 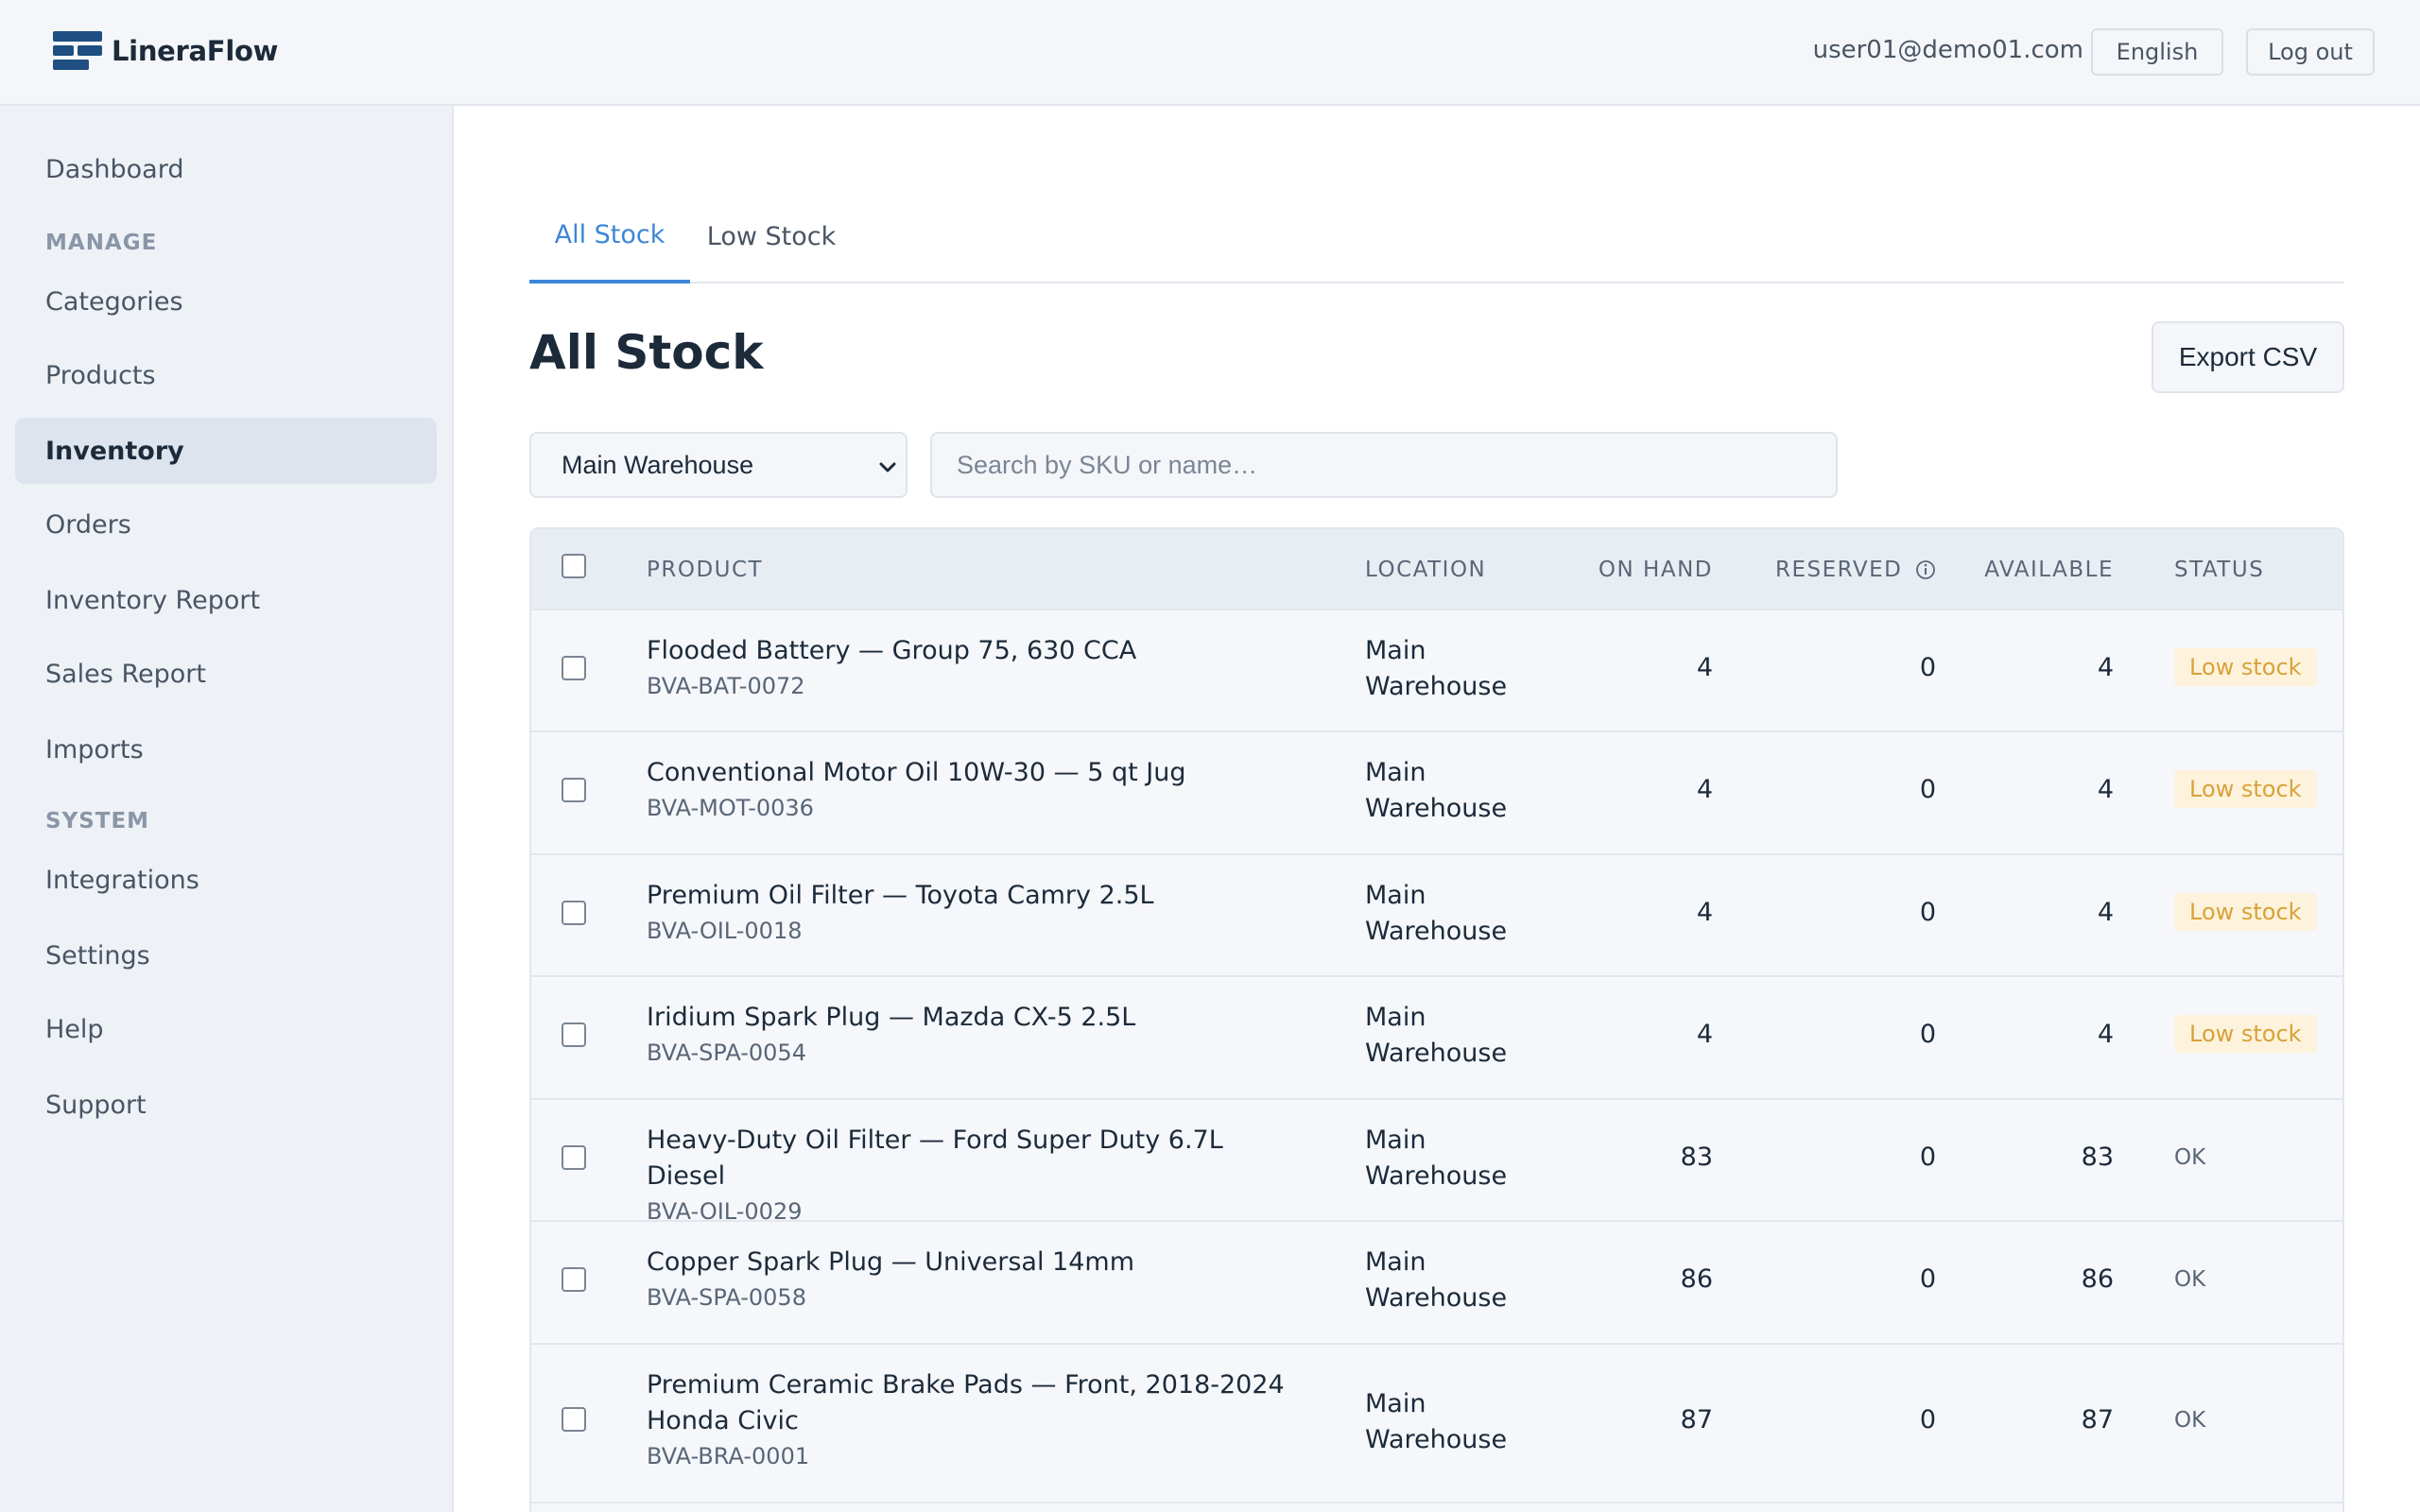 I want to click on logout-button: Log out, so click(x=2310, y=52).